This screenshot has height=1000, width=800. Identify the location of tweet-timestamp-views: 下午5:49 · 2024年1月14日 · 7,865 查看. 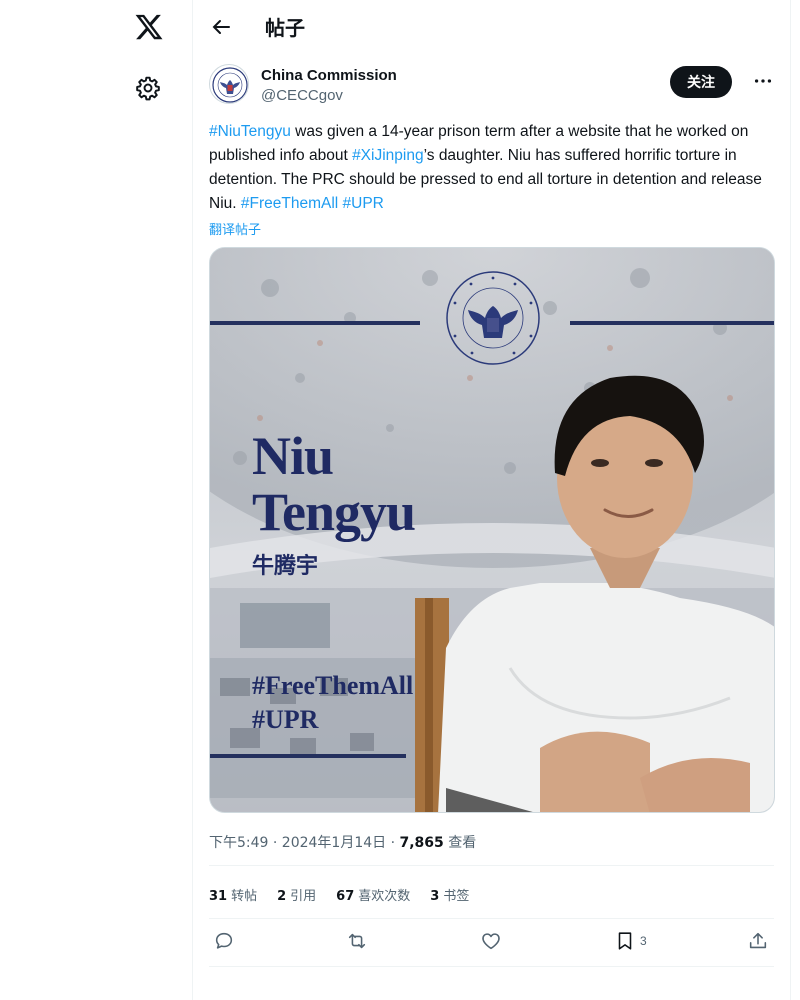
(342, 842).